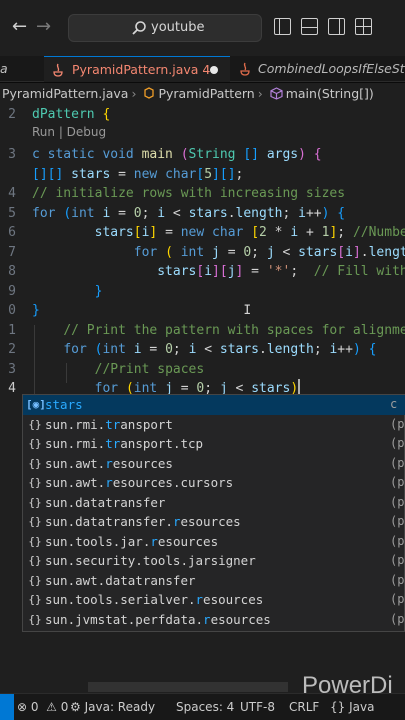 The width and height of the screenshot is (405, 720). Describe the element at coordinates (239, 349) in the screenshot. I see `code-token: stars` at that location.